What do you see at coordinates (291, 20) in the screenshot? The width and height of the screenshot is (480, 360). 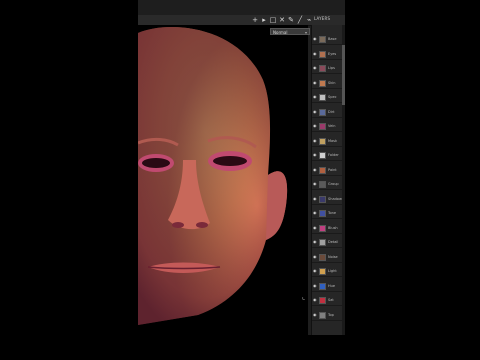 I see `pen-icon: ✎` at bounding box center [291, 20].